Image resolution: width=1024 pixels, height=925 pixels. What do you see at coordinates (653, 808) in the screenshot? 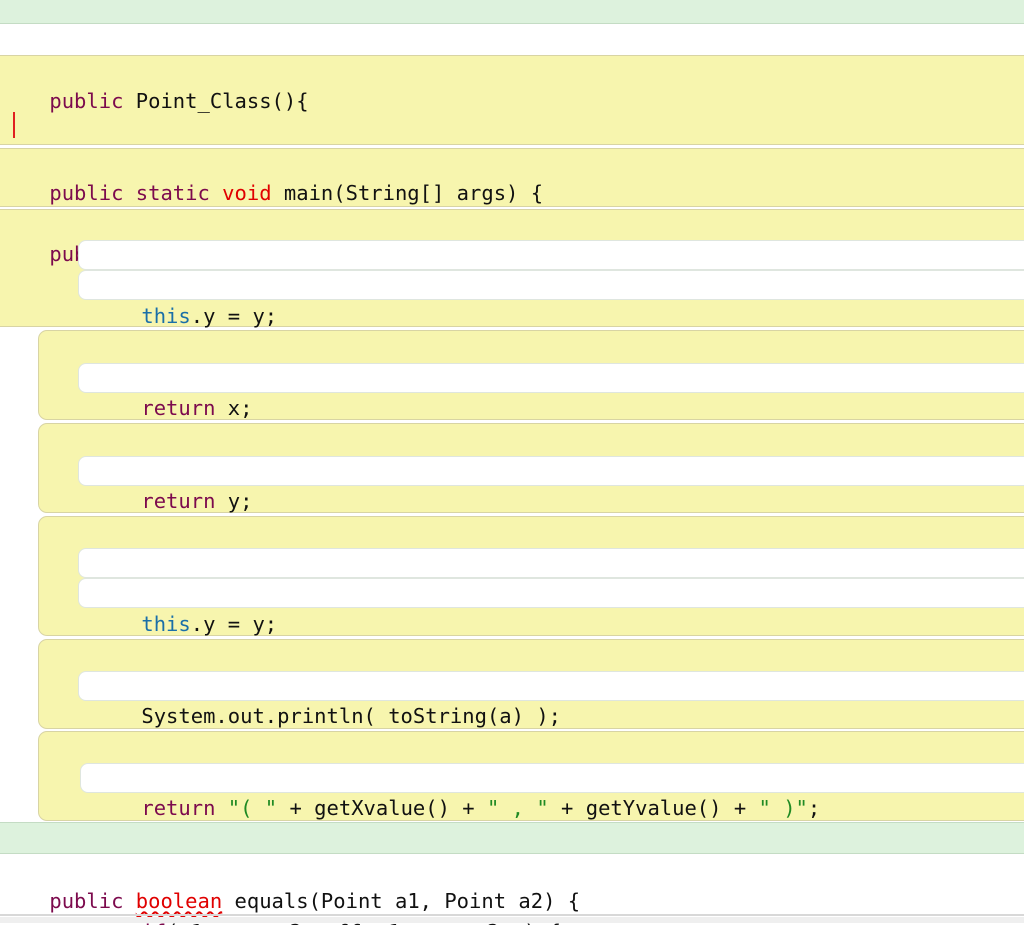
I see `token-concat-y: + getYvalue() +` at bounding box center [653, 808].